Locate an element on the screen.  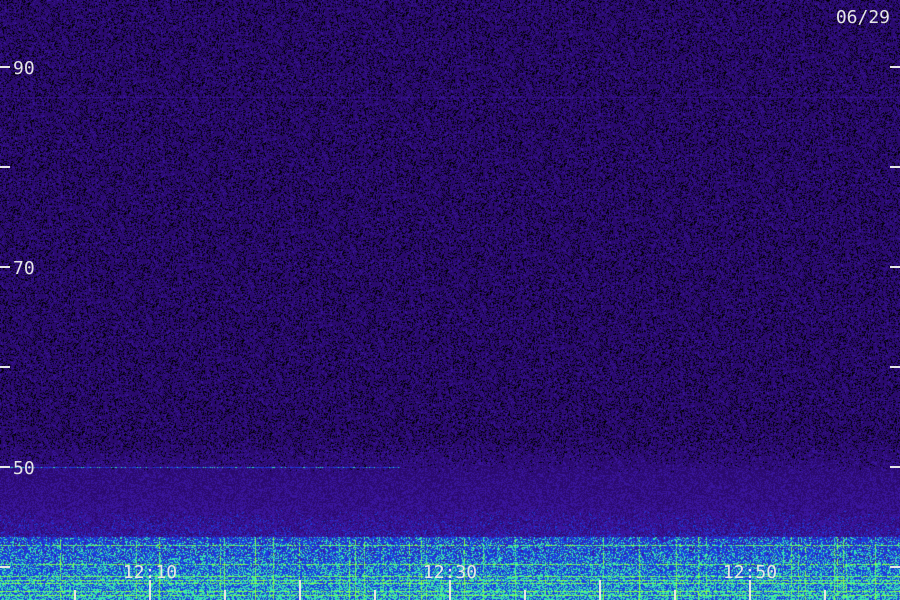
date-label: 06/29 is located at coordinates (863, 17).